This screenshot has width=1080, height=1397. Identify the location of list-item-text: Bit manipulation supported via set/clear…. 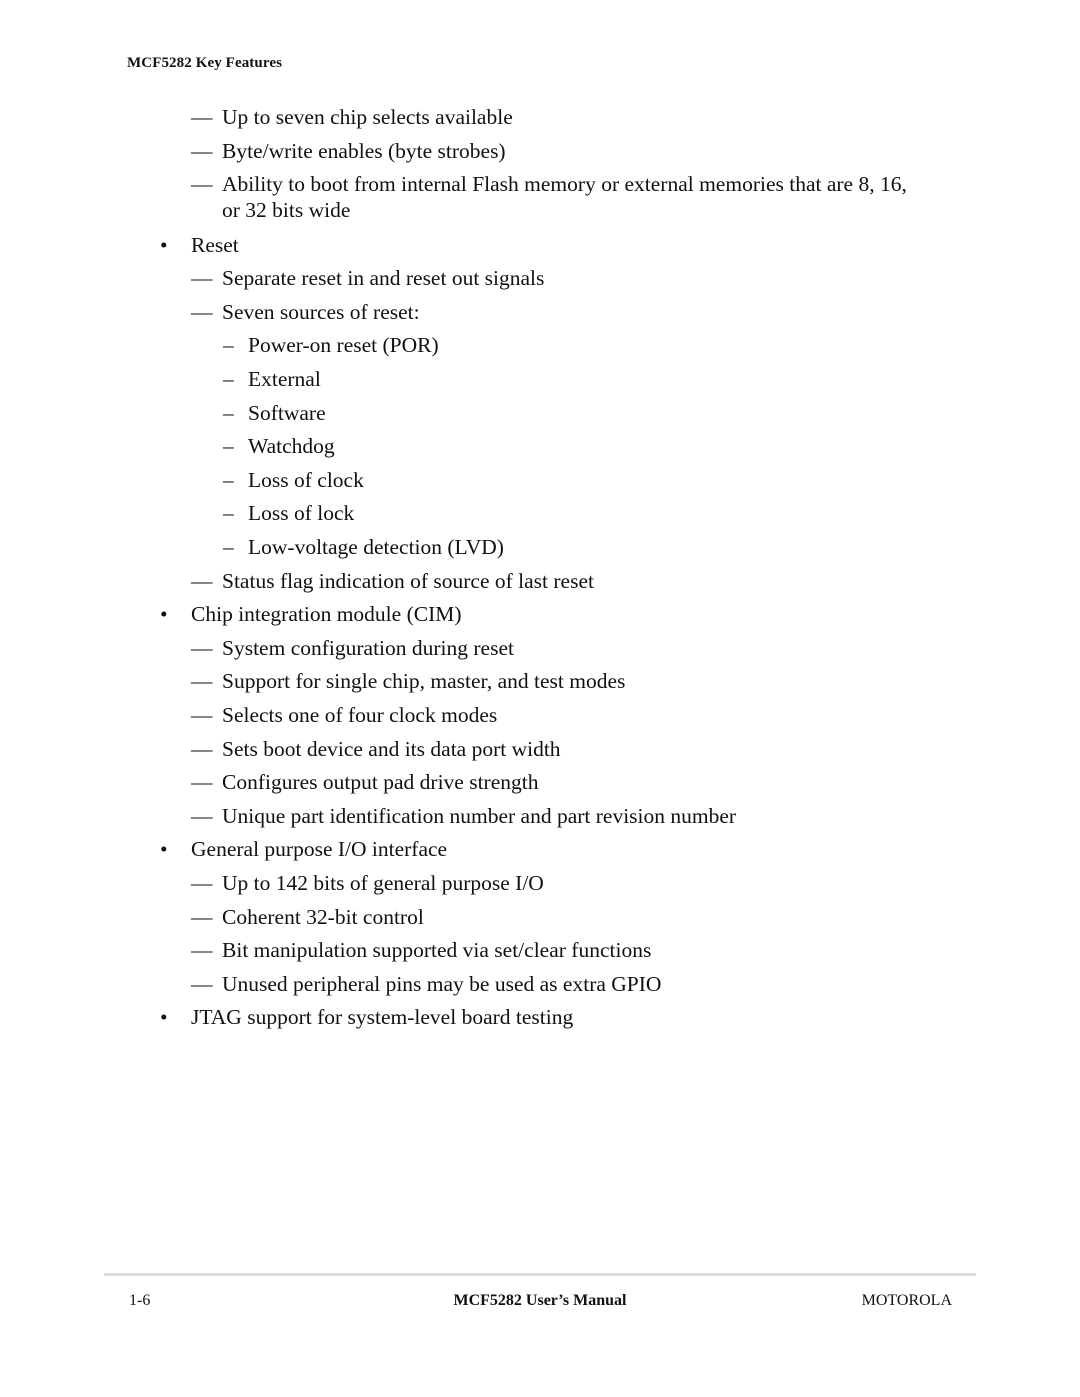
(437, 950).